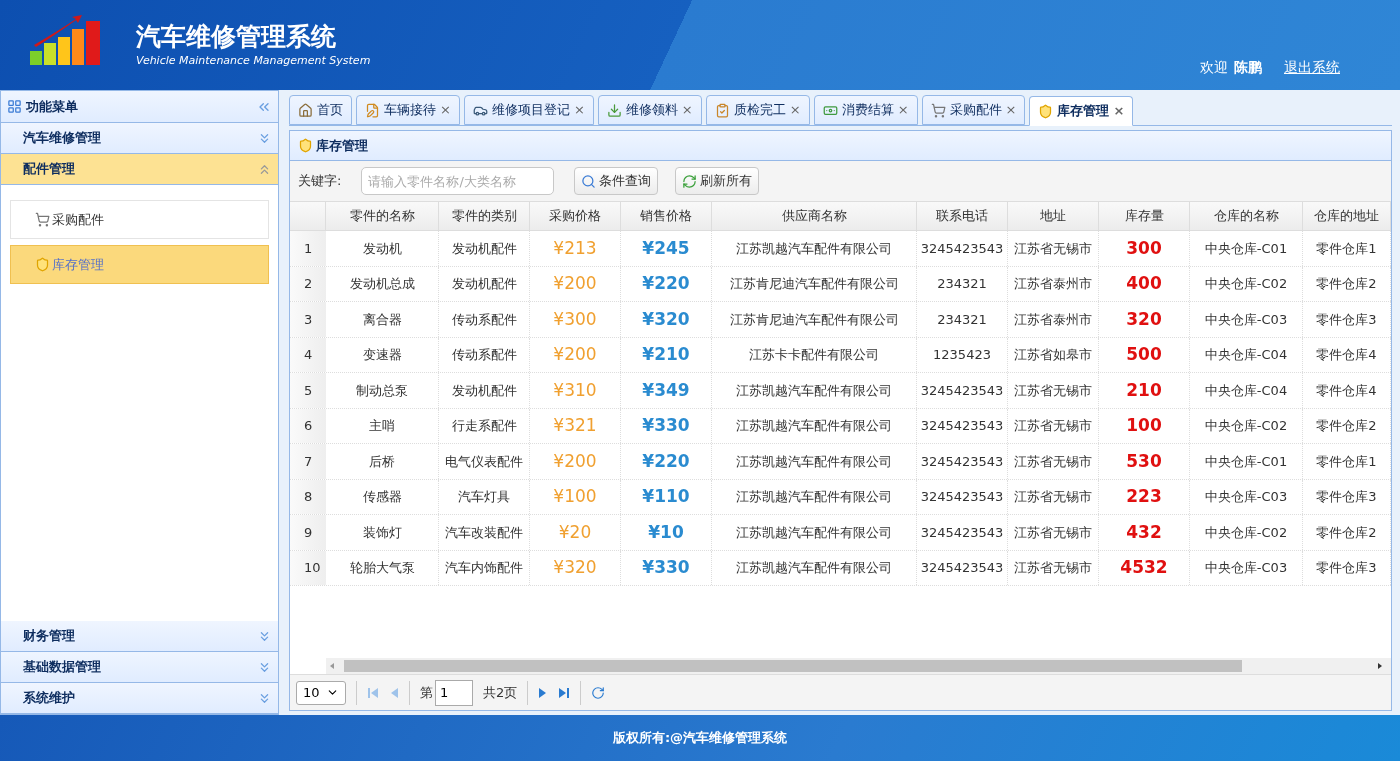 The height and width of the screenshot is (761, 1400). Describe the element at coordinates (1248, 67) in the screenshot. I see `user-name: 陈鹏` at that location.